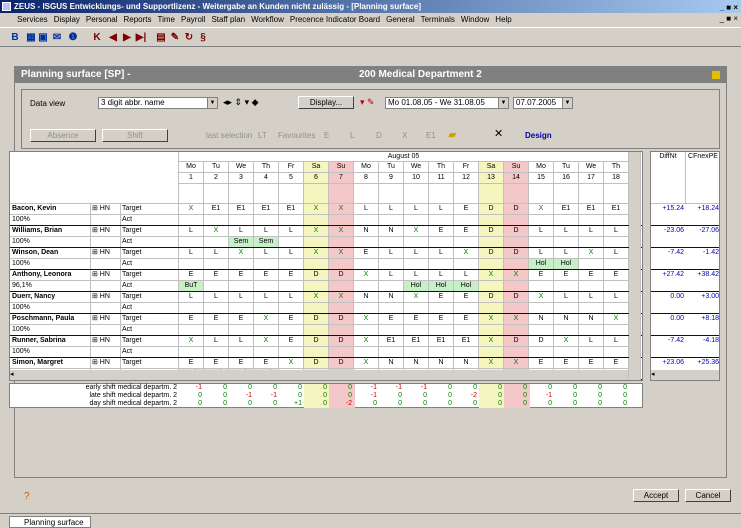 The width and height of the screenshot is (741, 528). What do you see at coordinates (656, 495) in the screenshot?
I see `accept-button: Accept` at bounding box center [656, 495].